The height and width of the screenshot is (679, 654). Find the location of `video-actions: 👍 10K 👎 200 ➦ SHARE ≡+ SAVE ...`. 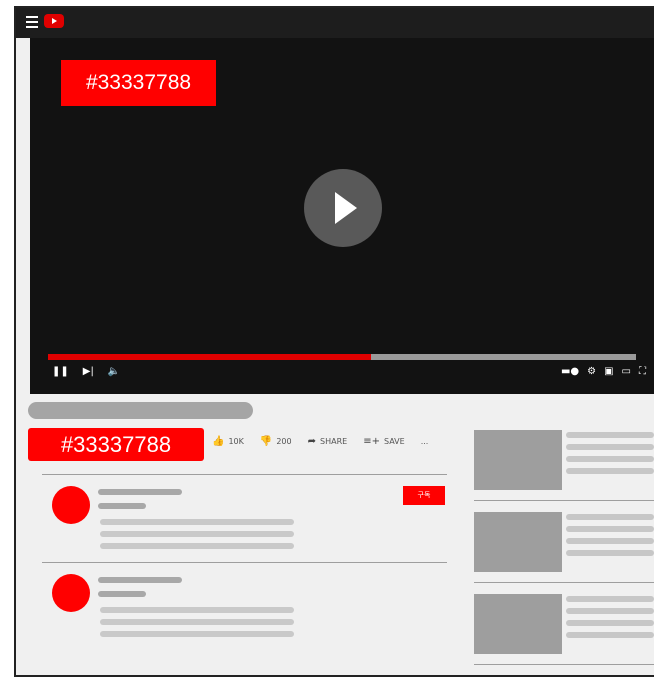

video-actions: 👍 10K 👎 200 ➦ SHARE ≡+ SAVE ... is located at coordinates (320, 441).